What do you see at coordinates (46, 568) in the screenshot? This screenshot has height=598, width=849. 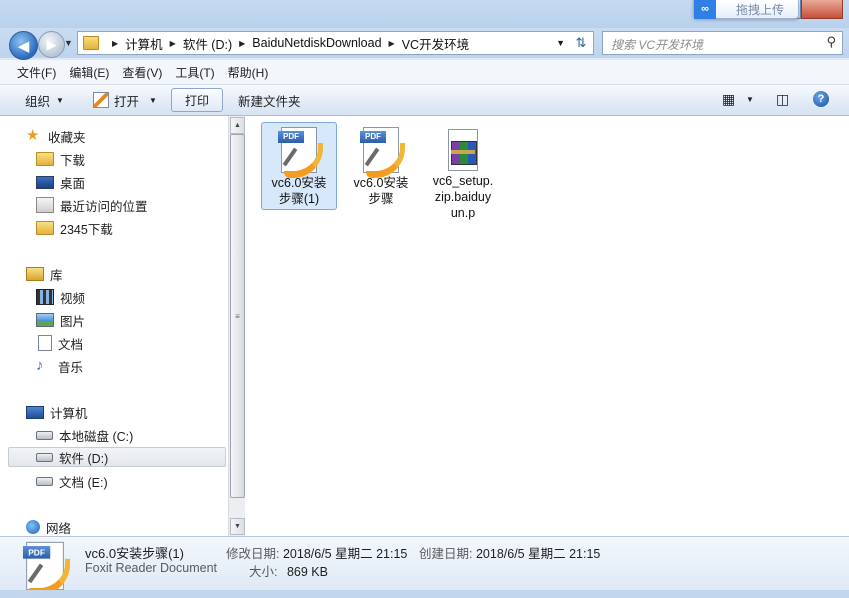 I see `selected-pdf-icon: PDF` at bounding box center [46, 568].